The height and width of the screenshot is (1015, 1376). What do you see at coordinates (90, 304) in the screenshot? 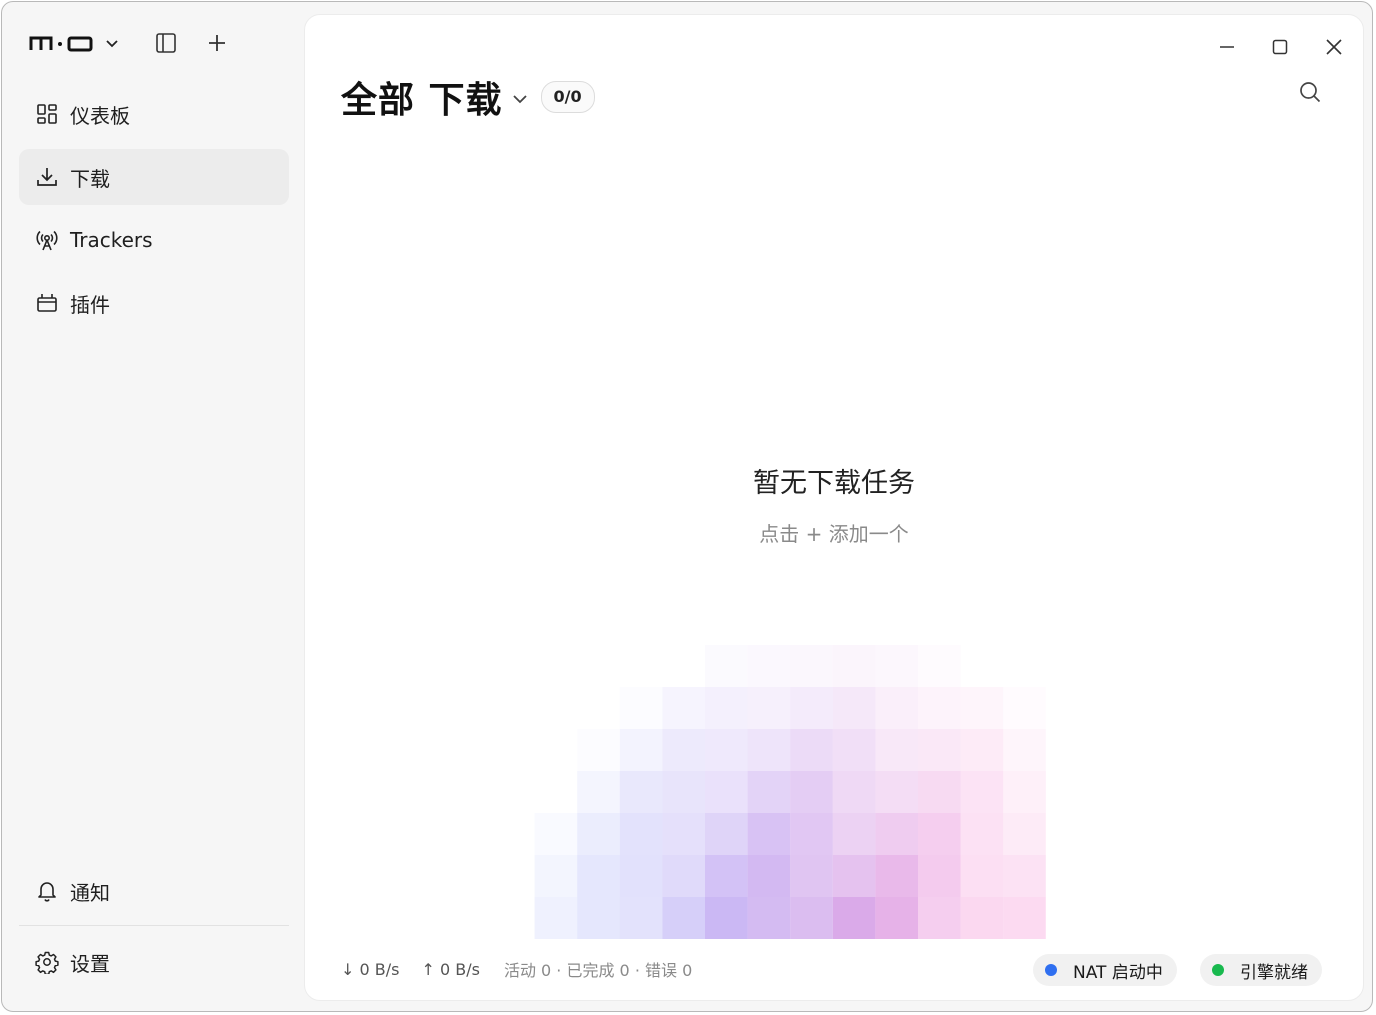
I see `sidebar-item-label: 插件` at bounding box center [90, 304].